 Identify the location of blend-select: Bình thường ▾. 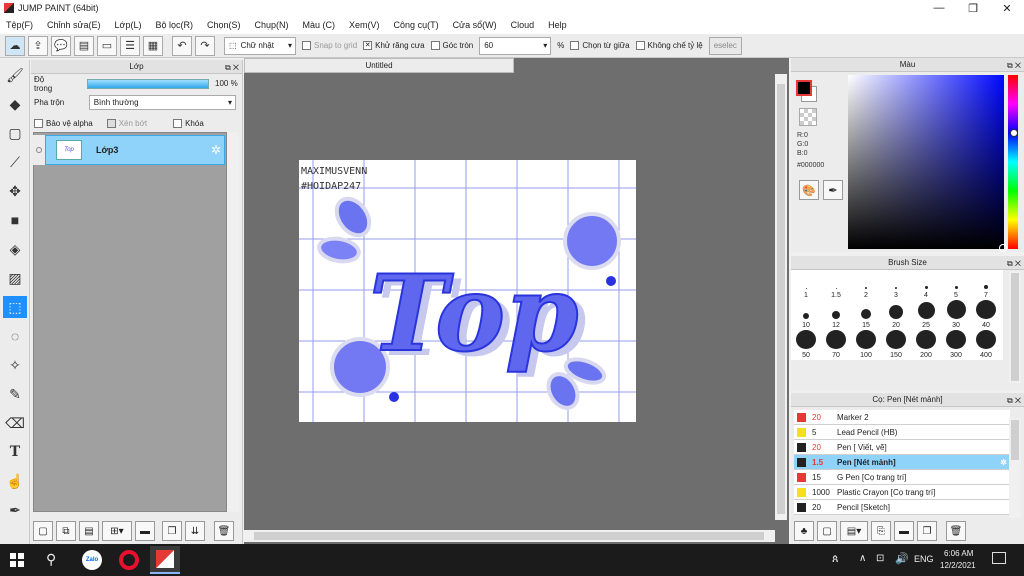
(162, 102).